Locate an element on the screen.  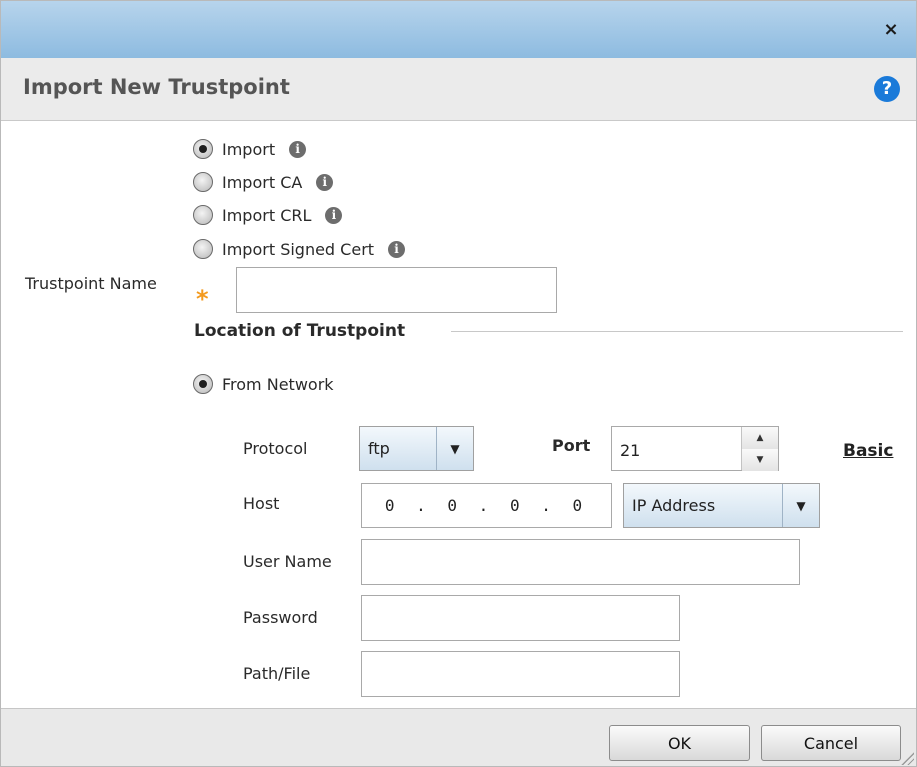
host-ip-input: 0 . 0 . 0 . 0 is located at coordinates (486, 505).